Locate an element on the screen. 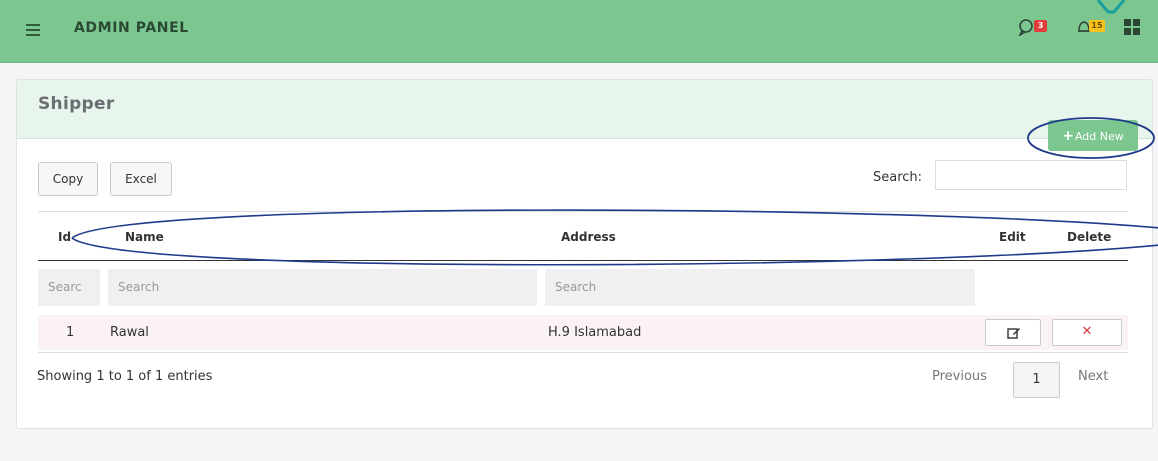 The image size is (1158, 461). next-page-button: Next is located at coordinates (1093, 376).